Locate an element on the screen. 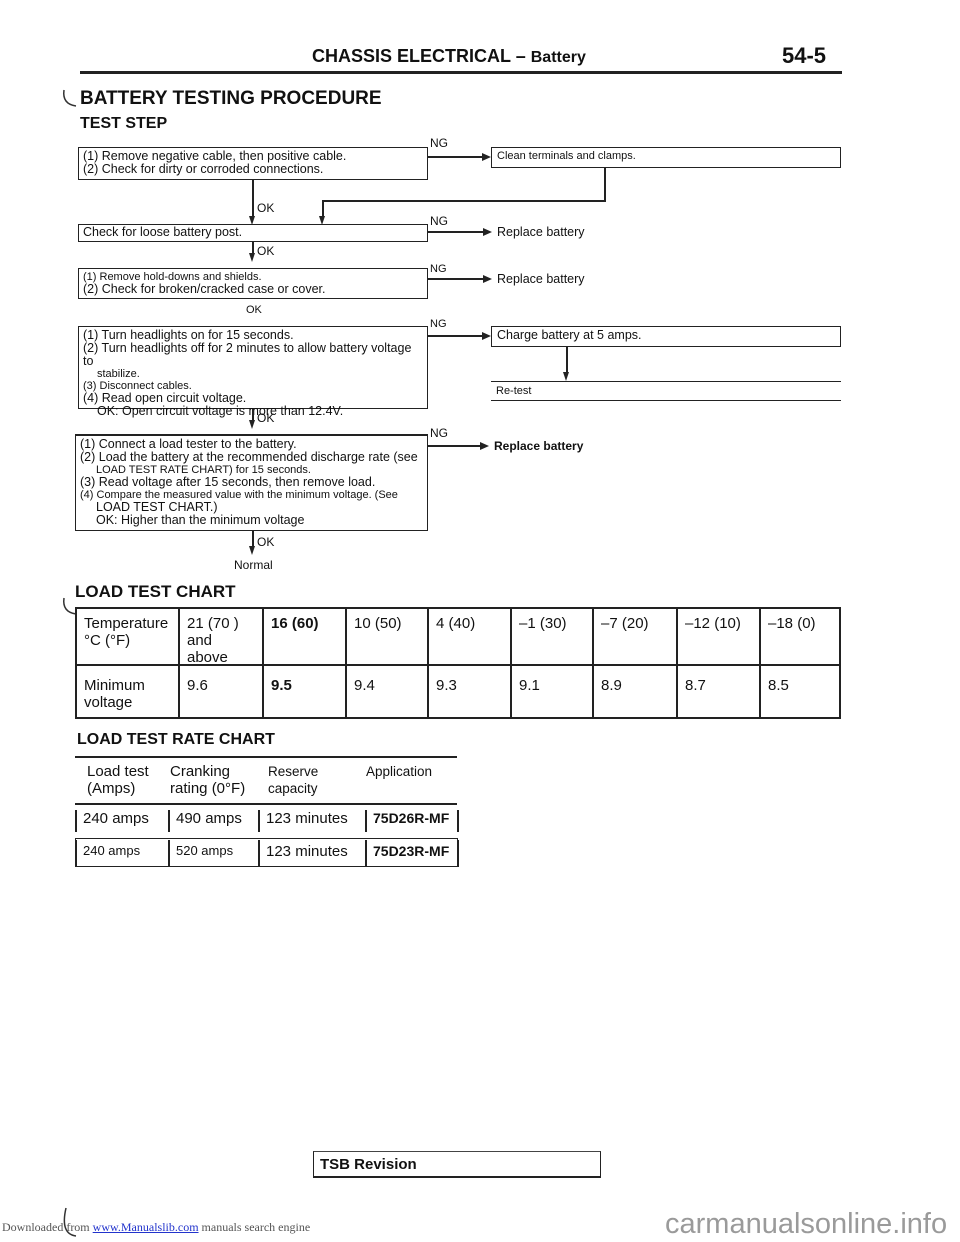  temperature-cell: 16 (60) is located at coordinates (295, 623).